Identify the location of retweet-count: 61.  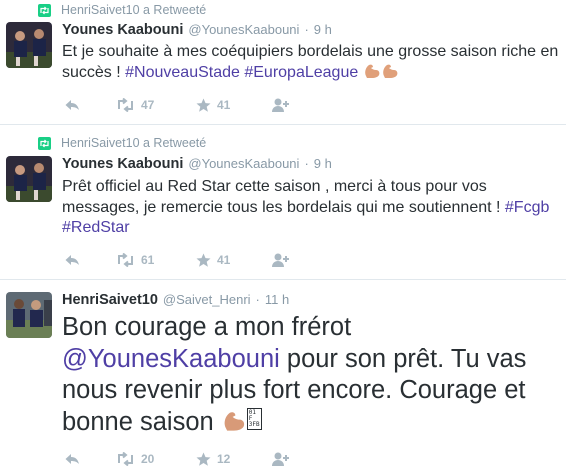
(148, 260).